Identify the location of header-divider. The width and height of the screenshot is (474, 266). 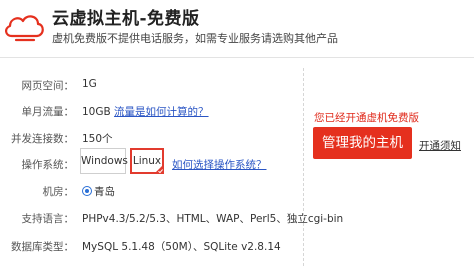
(237, 57).